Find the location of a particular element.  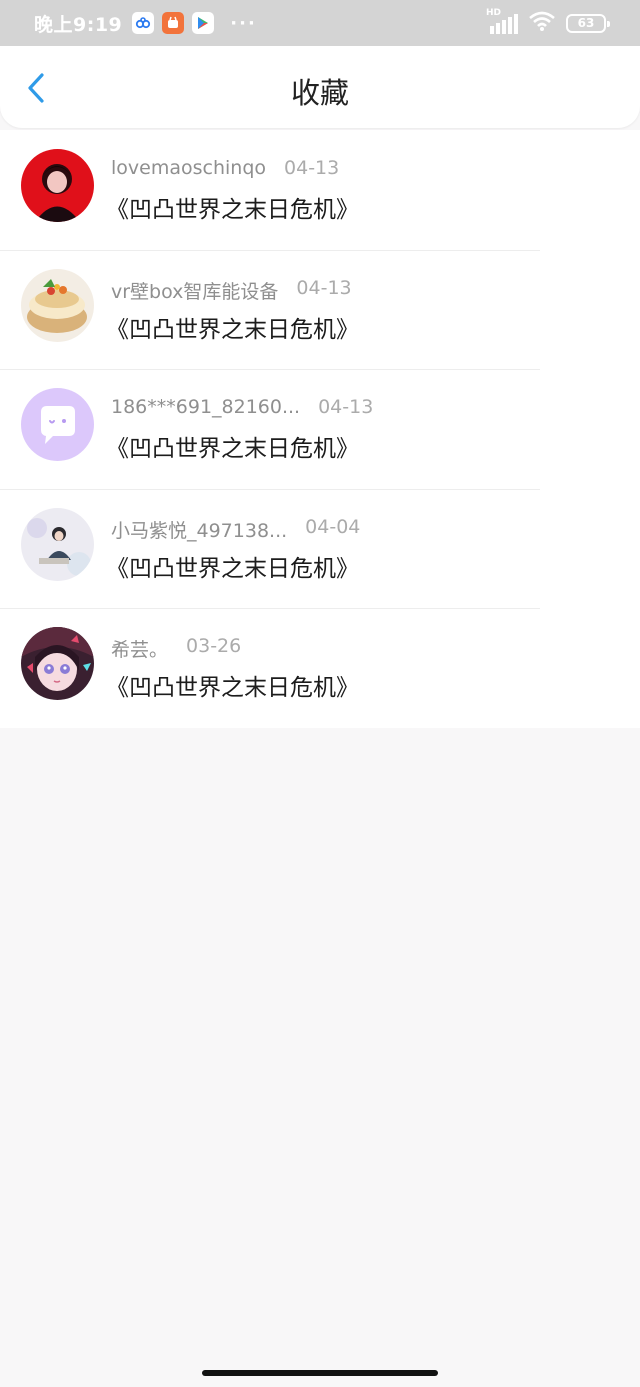

item-meta: 希芸。 03-26 is located at coordinates (176, 648).